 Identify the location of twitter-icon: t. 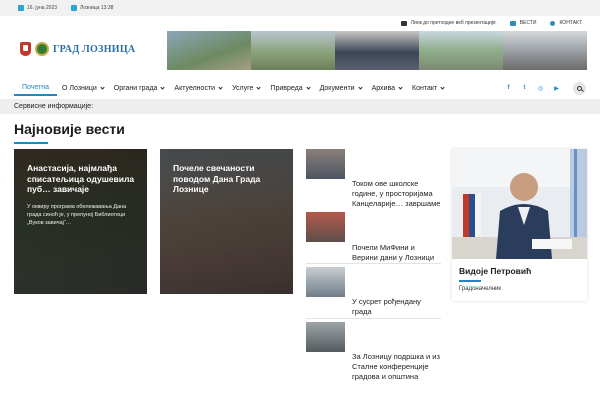
(524, 88).